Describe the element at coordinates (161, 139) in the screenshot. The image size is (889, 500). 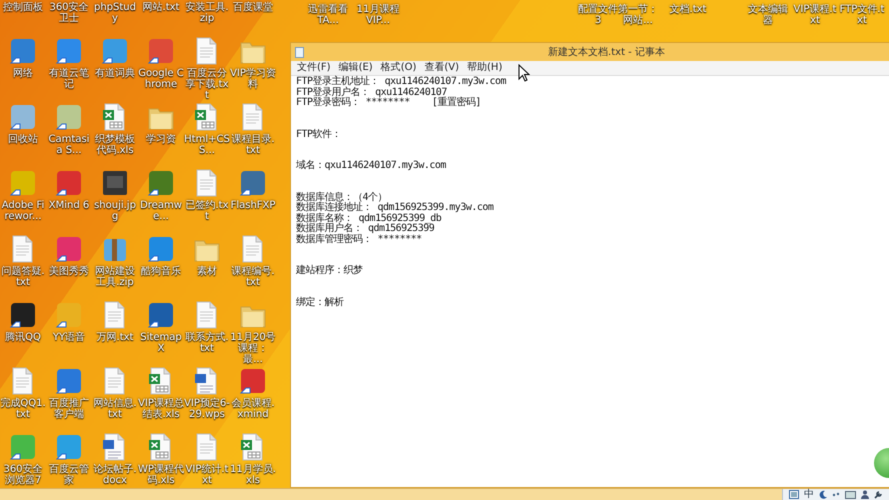
I see `icon-label: 学习资` at that location.